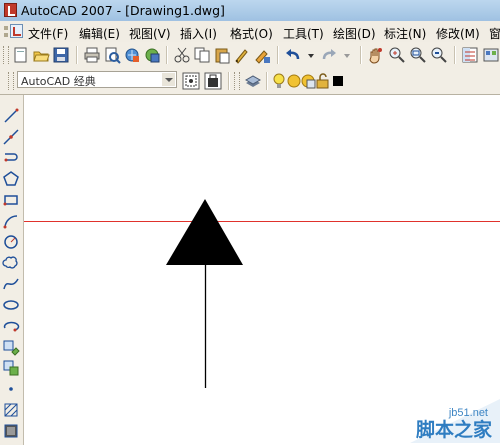 This screenshot has height=448, width=500. Describe the element at coordinates (11, 200) in the screenshot. I see `rectangle-icon` at that location.